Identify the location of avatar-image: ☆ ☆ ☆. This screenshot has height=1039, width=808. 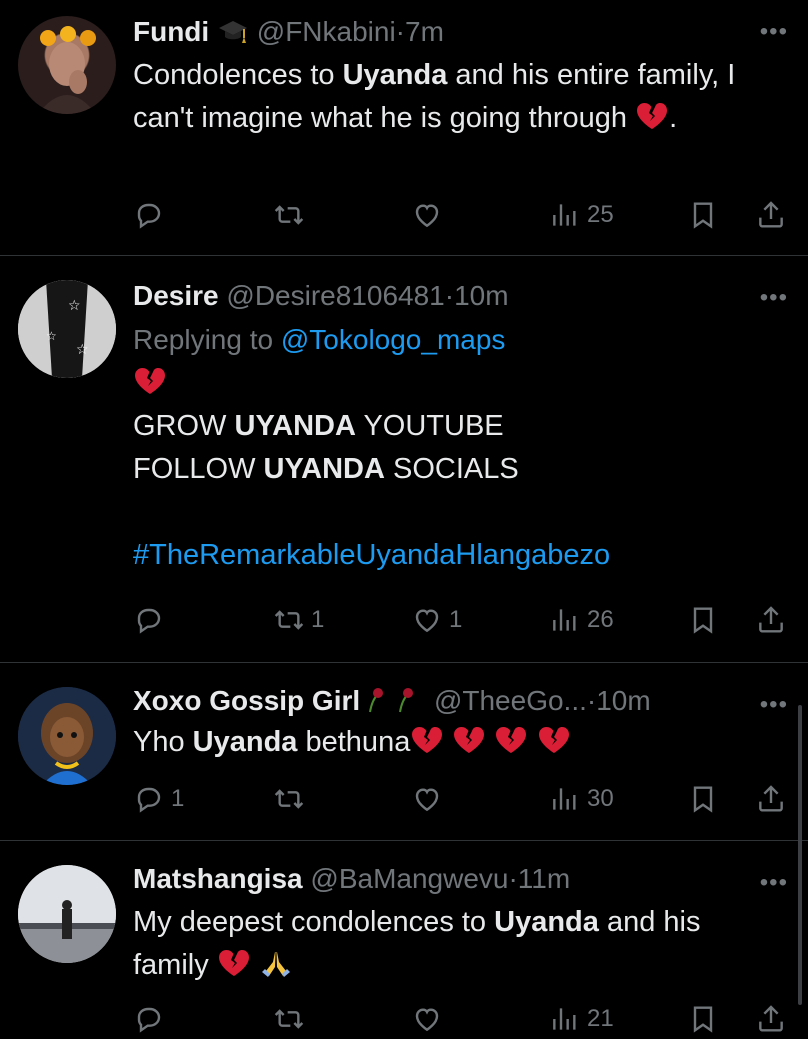
(67, 329).